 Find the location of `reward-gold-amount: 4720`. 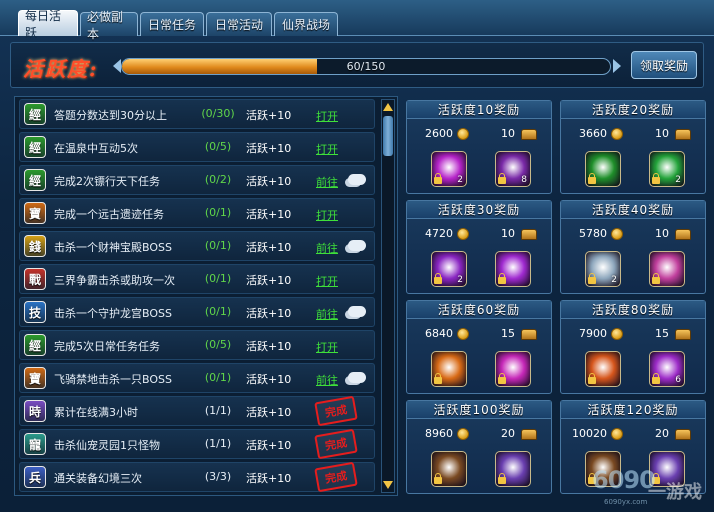

reward-gold-amount: 4720 is located at coordinates (439, 233).